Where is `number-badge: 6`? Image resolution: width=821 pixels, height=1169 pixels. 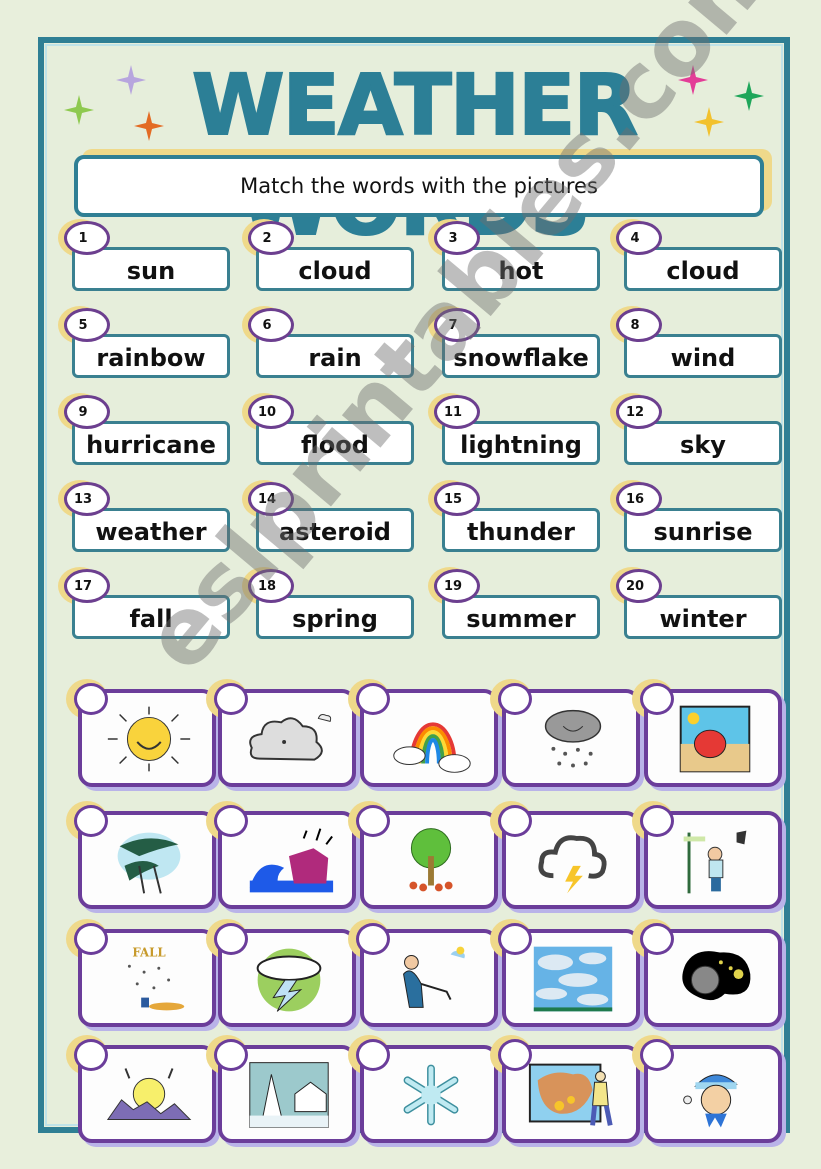
number-badge: 6 is located at coordinates (271, 325).